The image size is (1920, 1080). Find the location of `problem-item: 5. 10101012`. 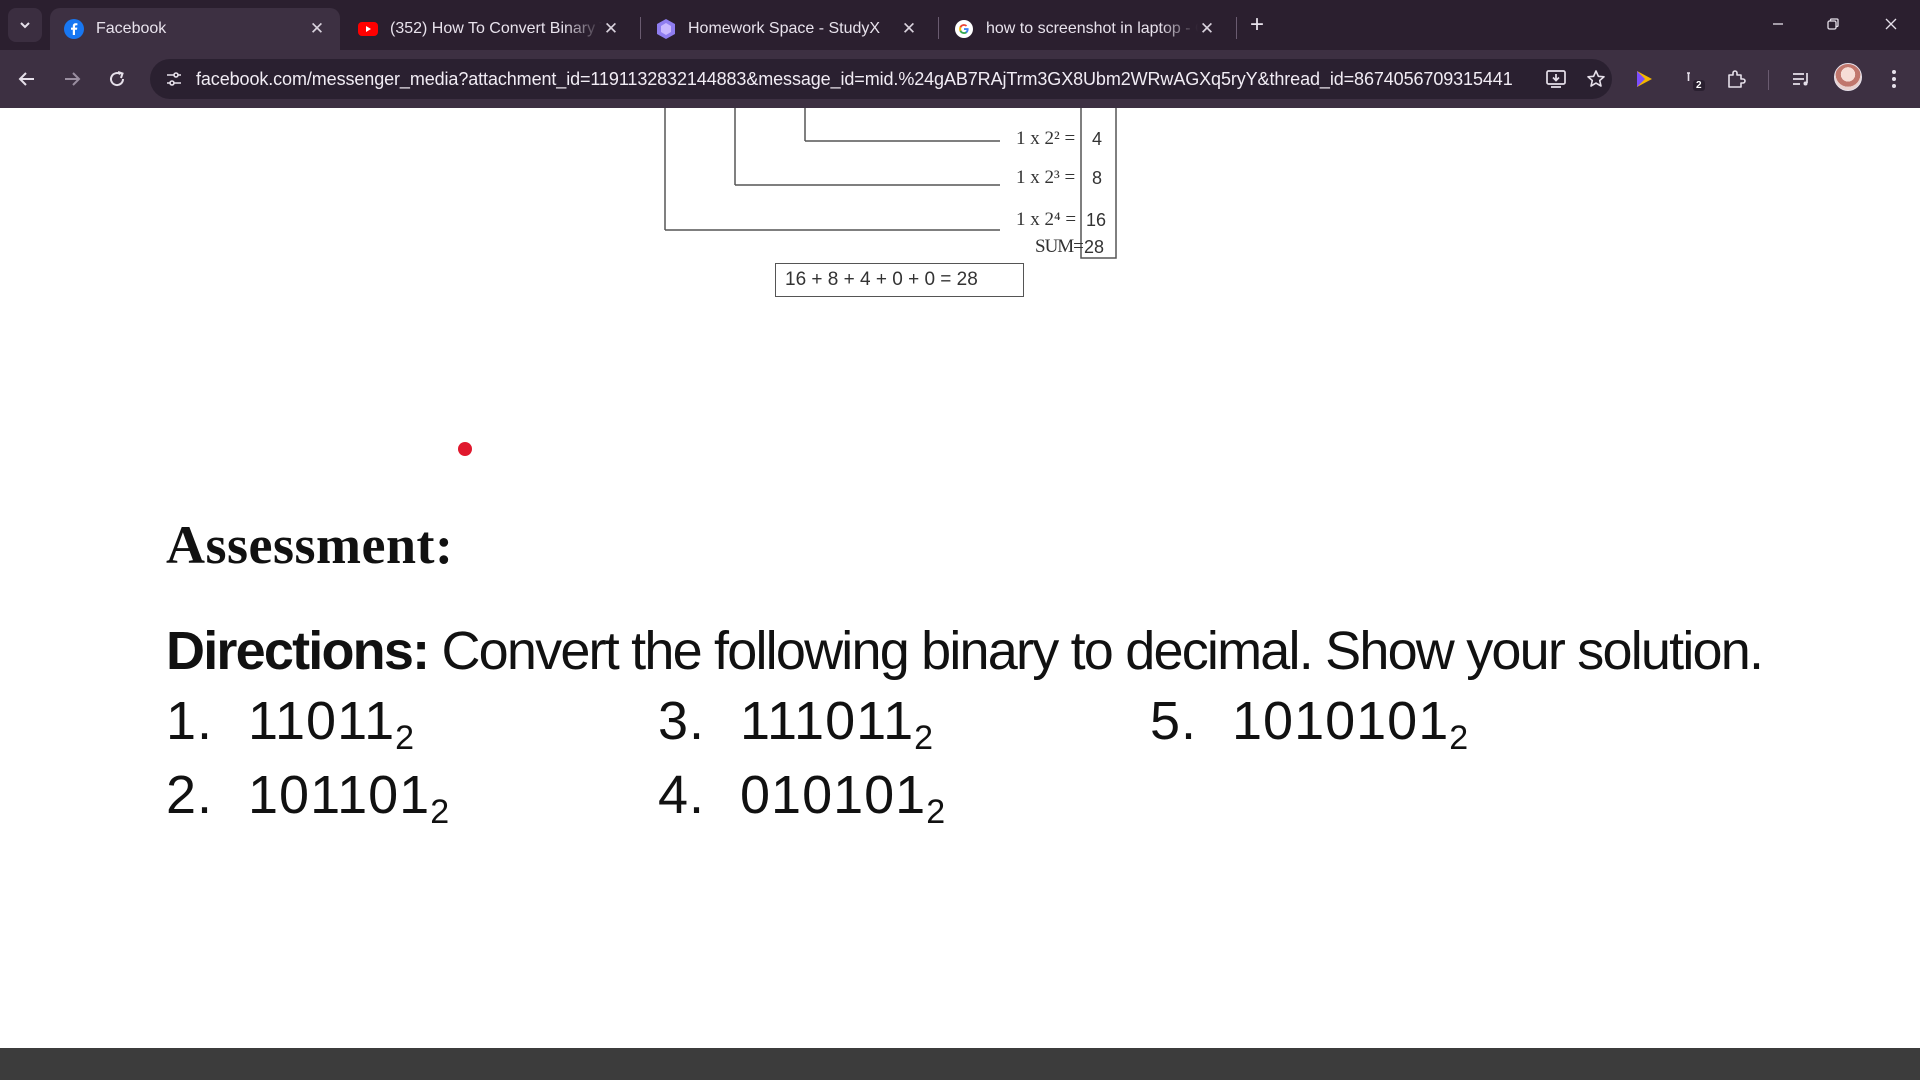

problem-item: 5. 10101012 is located at coordinates (1309, 724).